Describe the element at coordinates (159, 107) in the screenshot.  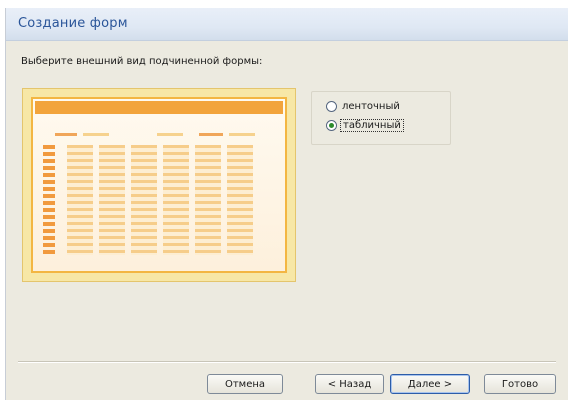
I see `preview-header-bar` at that location.